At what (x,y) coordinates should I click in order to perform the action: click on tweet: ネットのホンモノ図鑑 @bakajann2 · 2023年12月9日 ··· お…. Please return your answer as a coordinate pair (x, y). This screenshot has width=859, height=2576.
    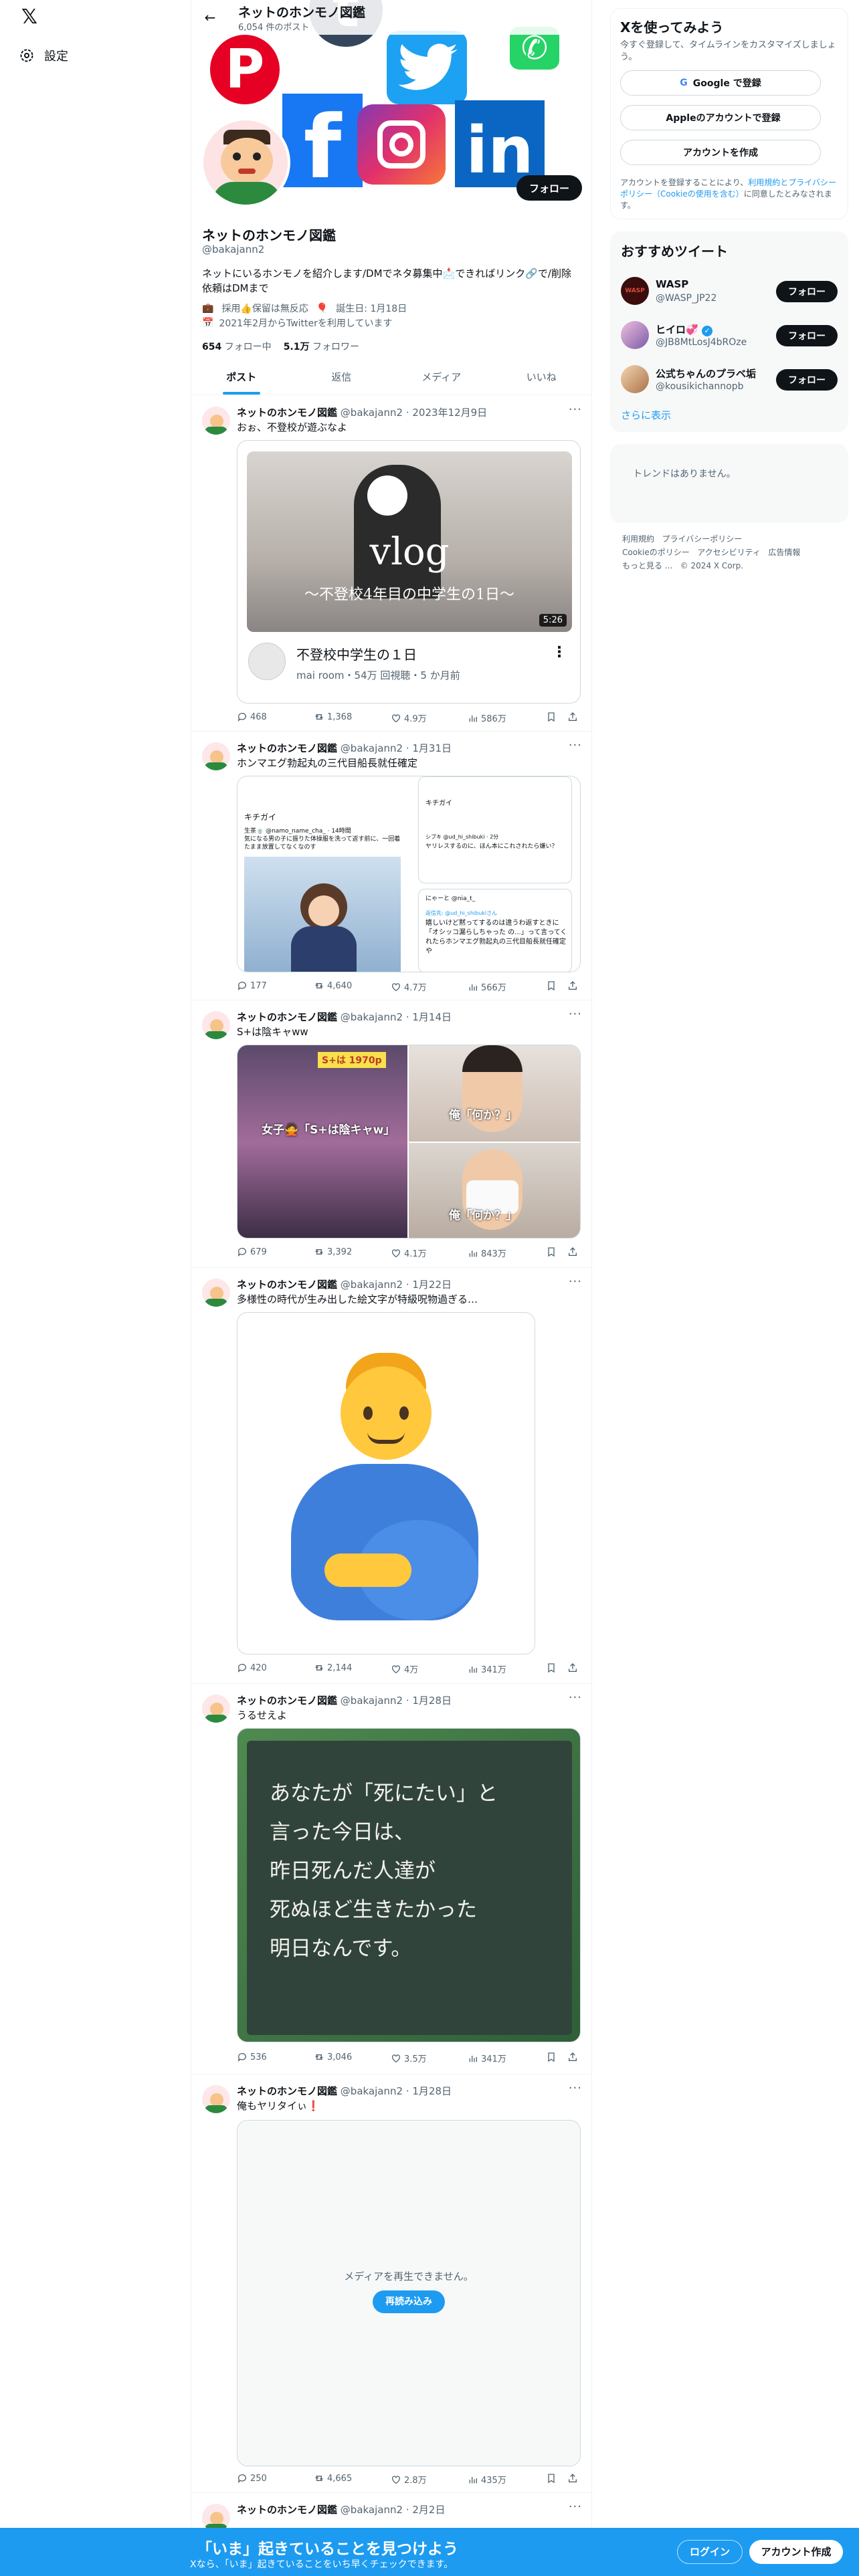
    Looking at the image, I should click on (391, 564).